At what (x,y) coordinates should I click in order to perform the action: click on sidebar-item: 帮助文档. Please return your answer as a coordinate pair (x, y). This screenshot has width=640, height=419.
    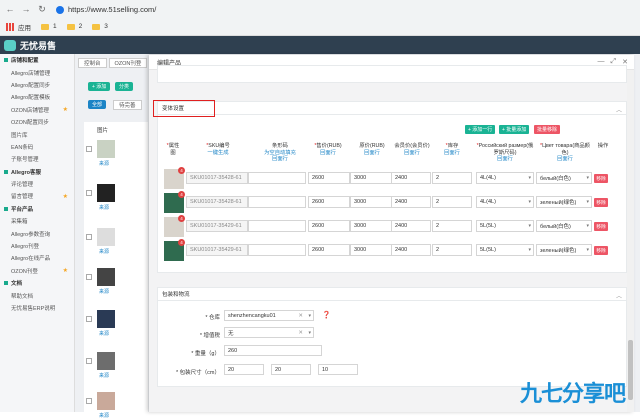
    Looking at the image, I should click on (37, 295).